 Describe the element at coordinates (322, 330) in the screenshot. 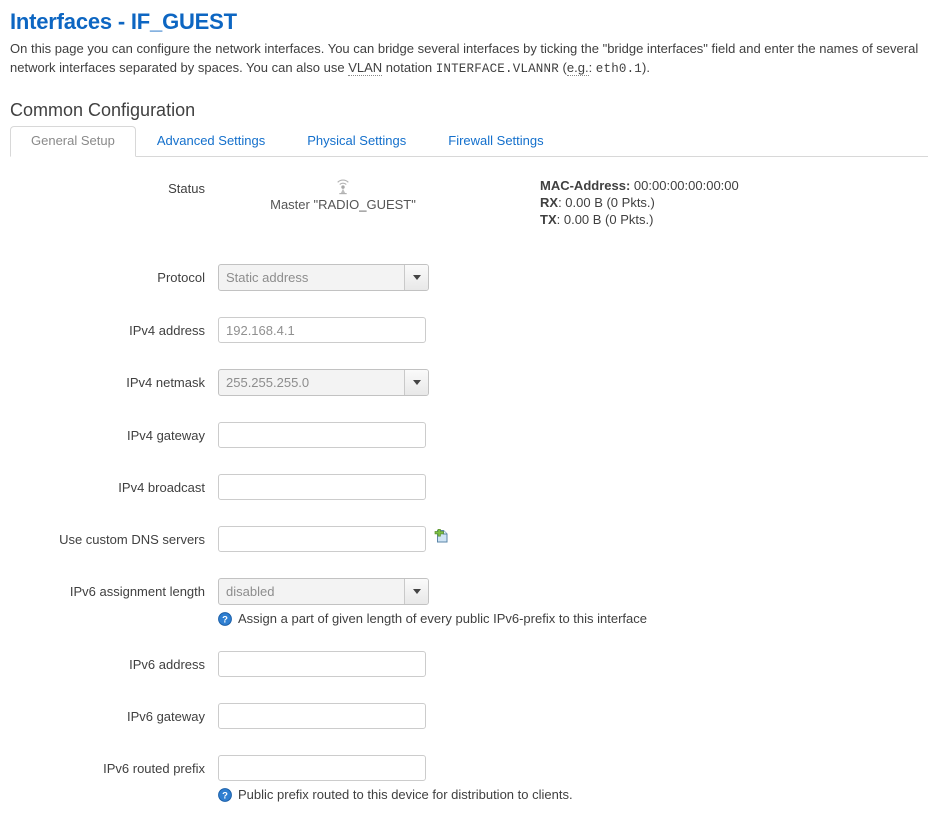

I see `ipv4-address-input` at that location.